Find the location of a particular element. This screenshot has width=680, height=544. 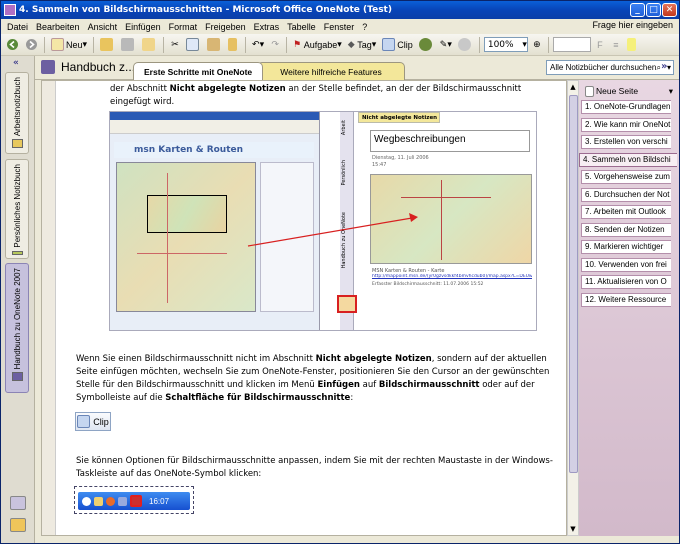

cut-button: ✂ is located at coordinates (175, 45).